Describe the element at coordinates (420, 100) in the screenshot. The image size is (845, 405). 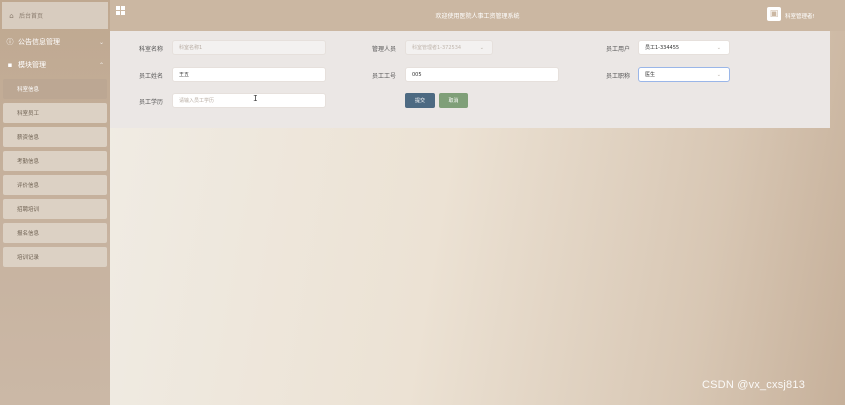
I see `submit-button: 提交` at that location.